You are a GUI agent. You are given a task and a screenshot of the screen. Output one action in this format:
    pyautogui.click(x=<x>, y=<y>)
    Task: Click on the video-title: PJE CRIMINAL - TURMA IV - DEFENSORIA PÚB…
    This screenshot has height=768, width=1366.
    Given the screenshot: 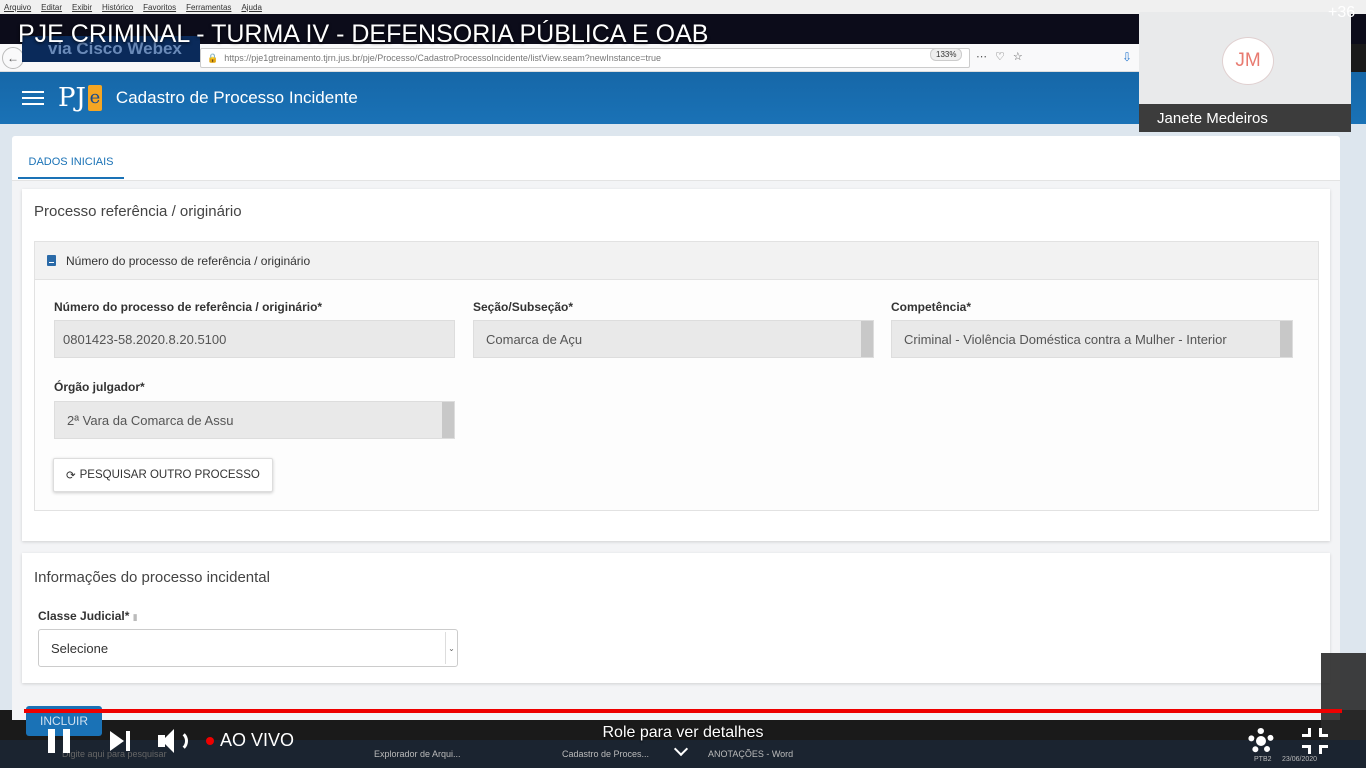 What is the action you would take?
    pyautogui.click(x=363, y=34)
    